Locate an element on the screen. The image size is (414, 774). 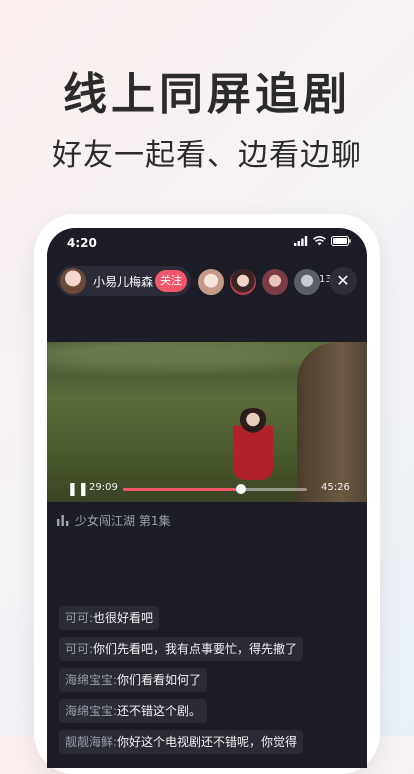
status-bar: 4:20 is located at coordinates (207, 244).